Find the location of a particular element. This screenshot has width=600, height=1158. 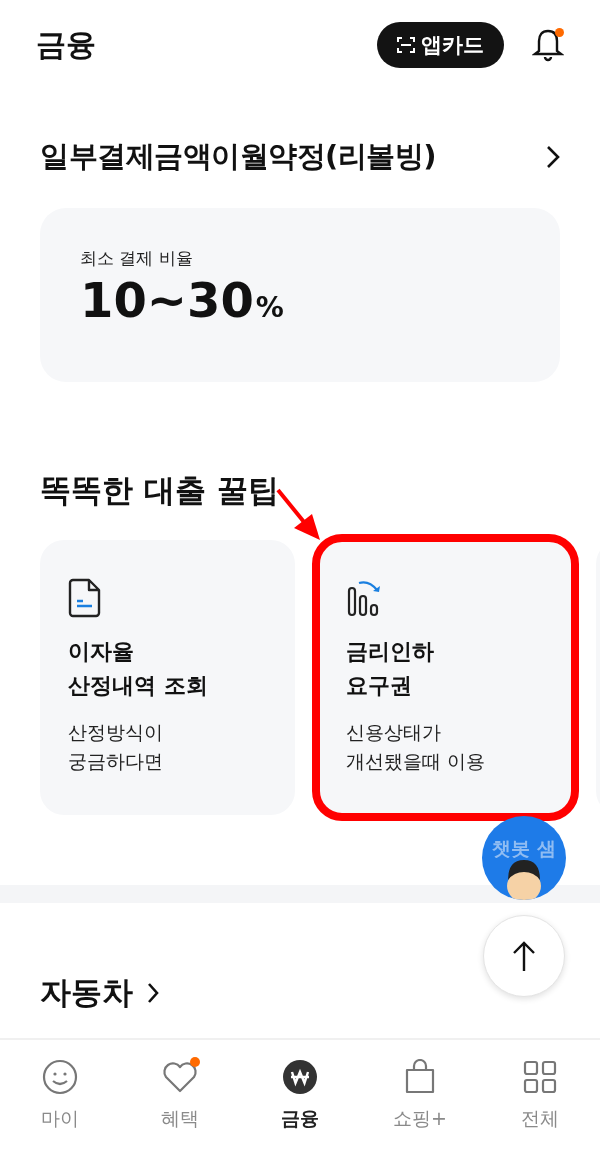

document-icon is located at coordinates (85, 598).